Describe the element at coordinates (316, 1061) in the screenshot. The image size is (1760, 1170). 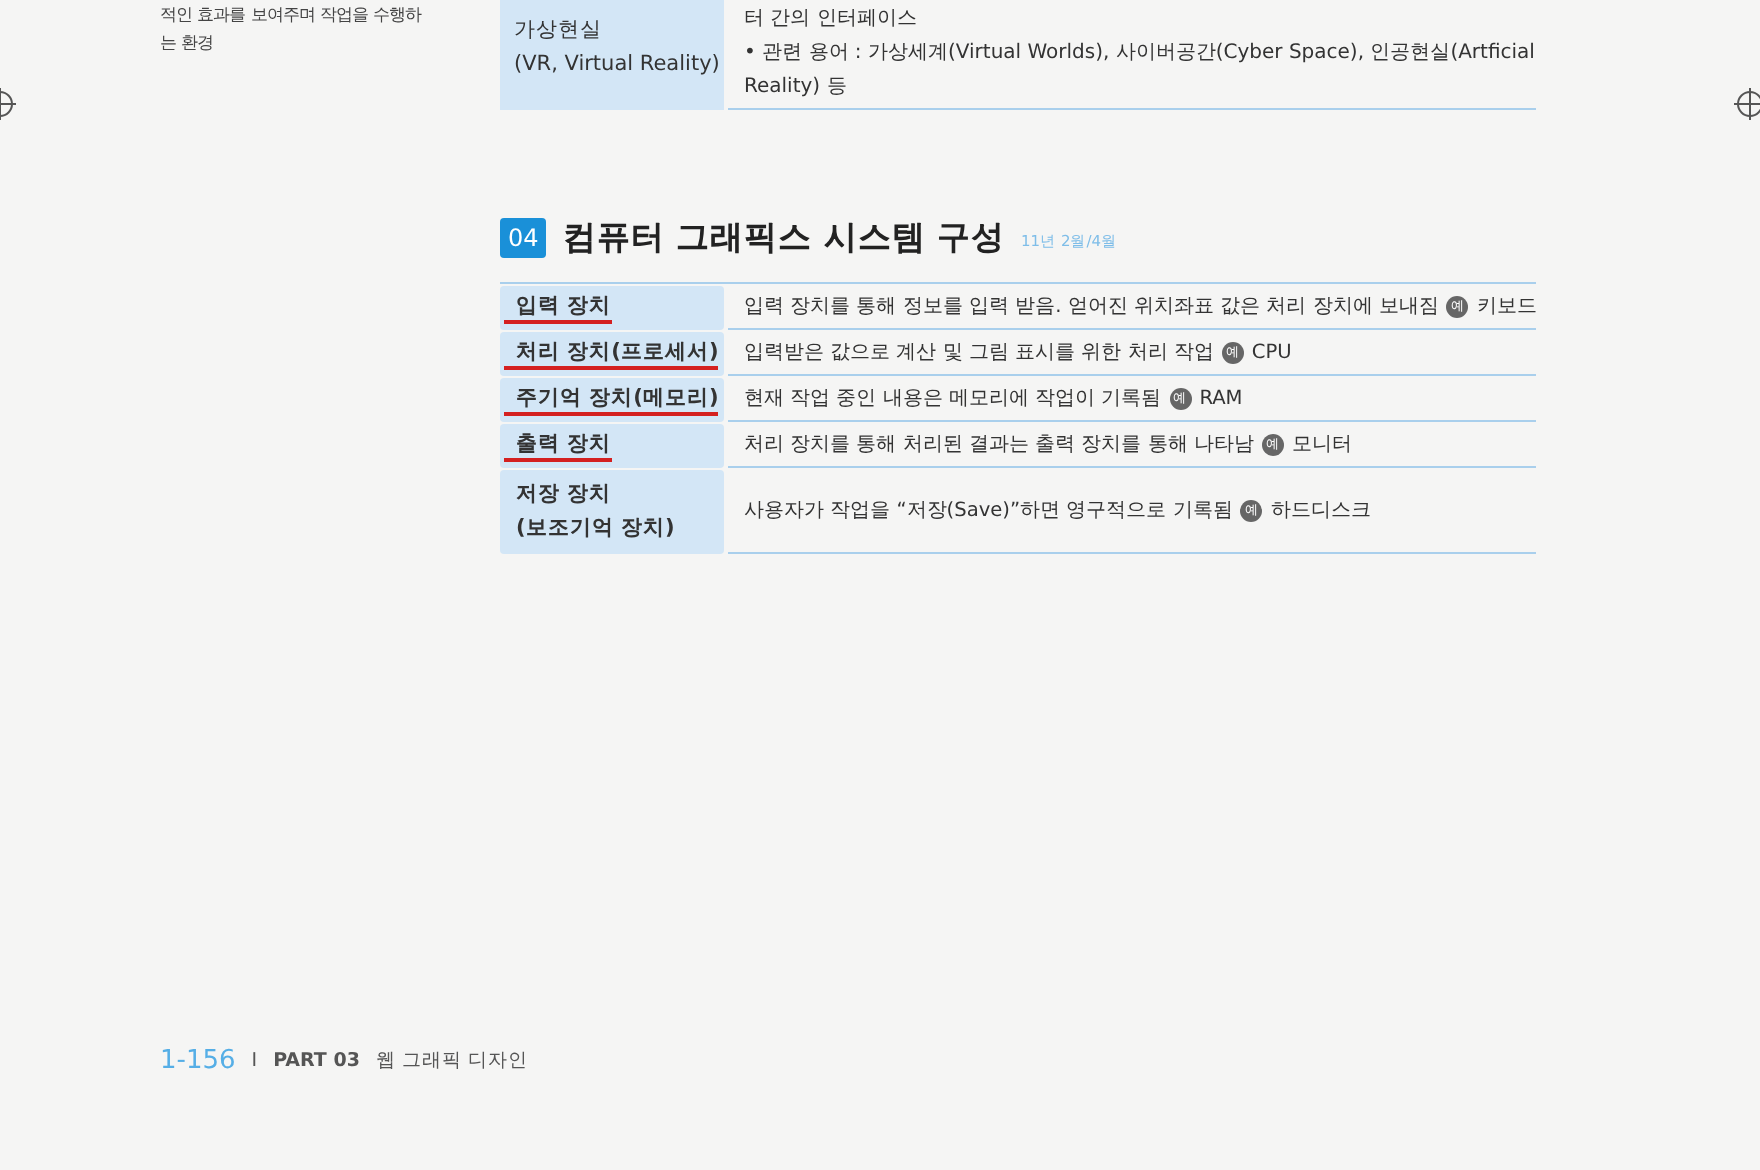
I see `part-label: PART 03` at that location.